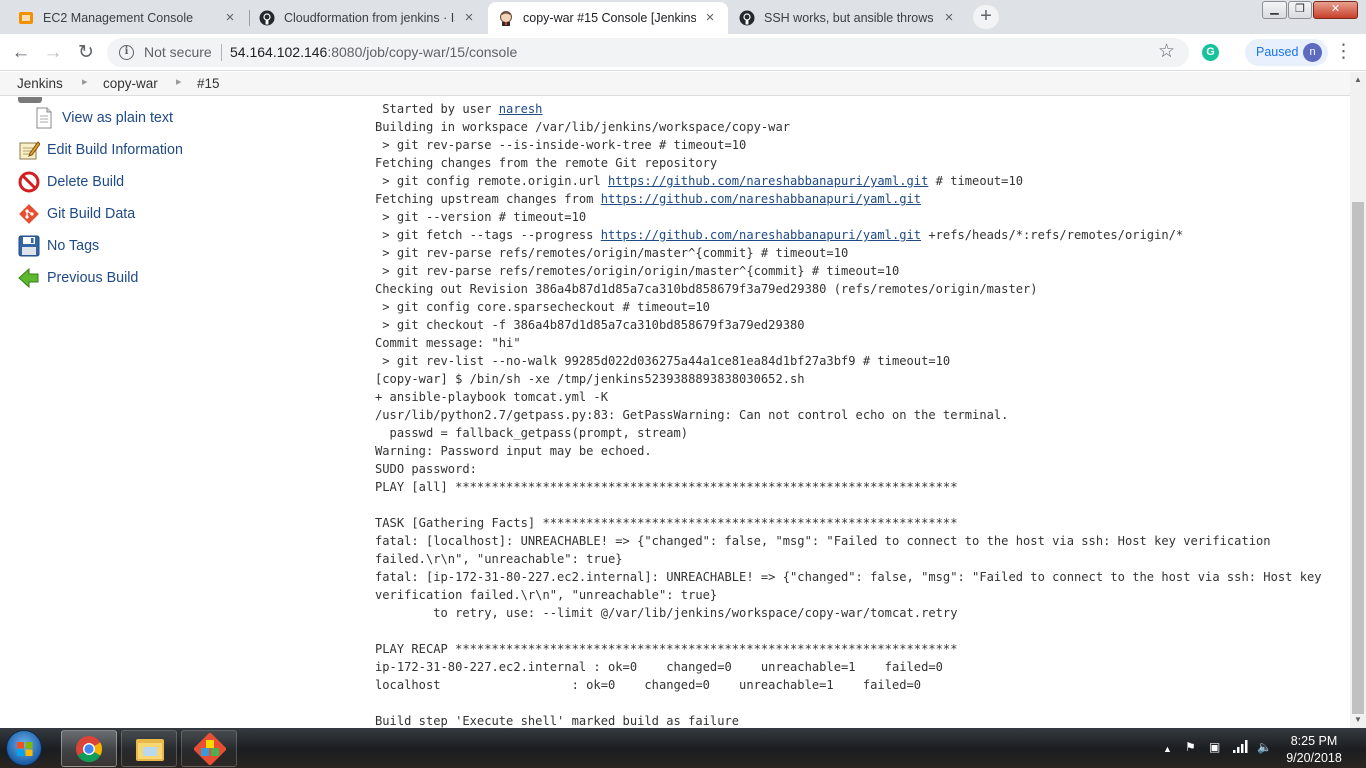  What do you see at coordinates (100, 150) in the screenshot?
I see `sidebar-item-edit-build-information: Edit Build Information` at bounding box center [100, 150].